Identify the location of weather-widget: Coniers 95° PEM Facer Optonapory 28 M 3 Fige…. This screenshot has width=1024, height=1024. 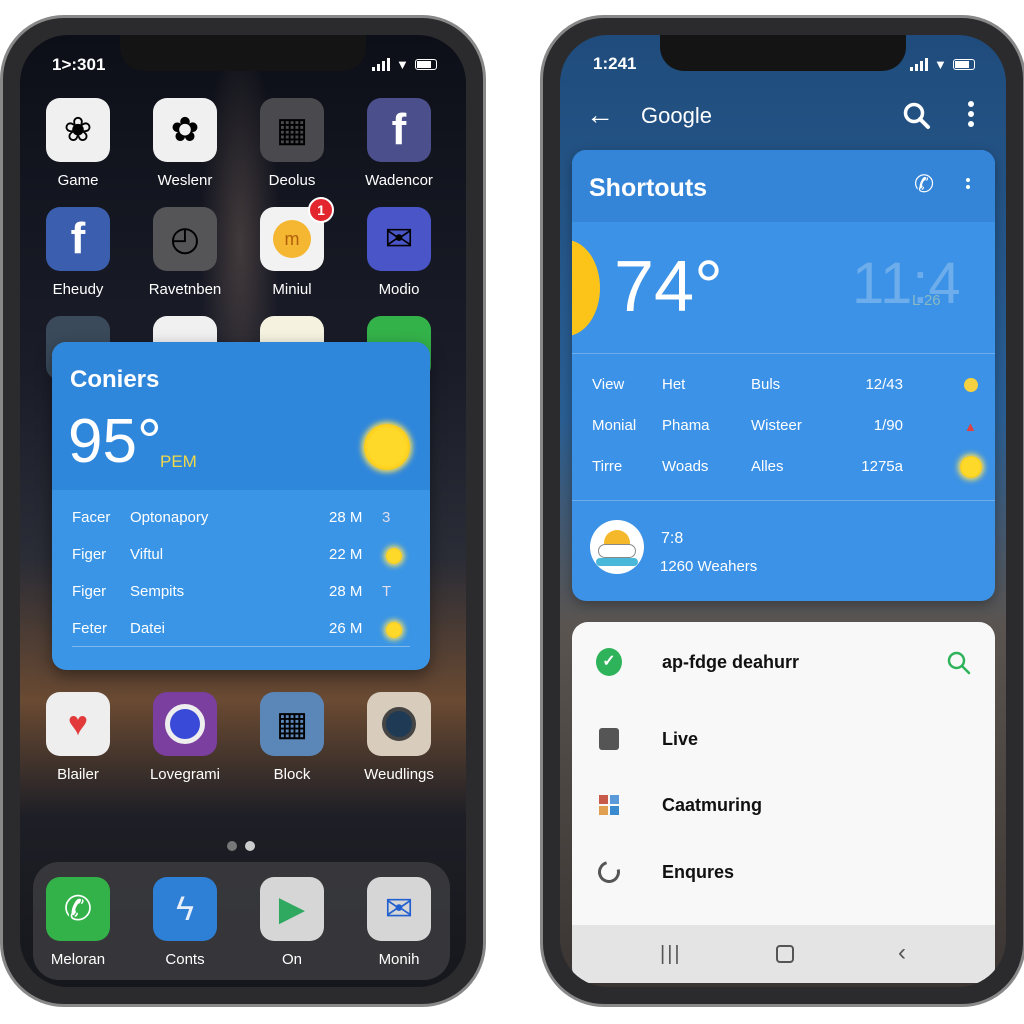
(241, 506).